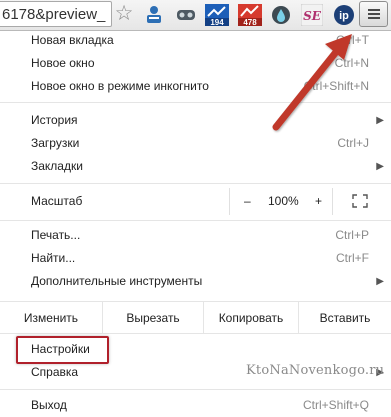 Image resolution: width=391 pixels, height=417 pixels. I want to click on paste-button: Вставить, so click(345, 317).